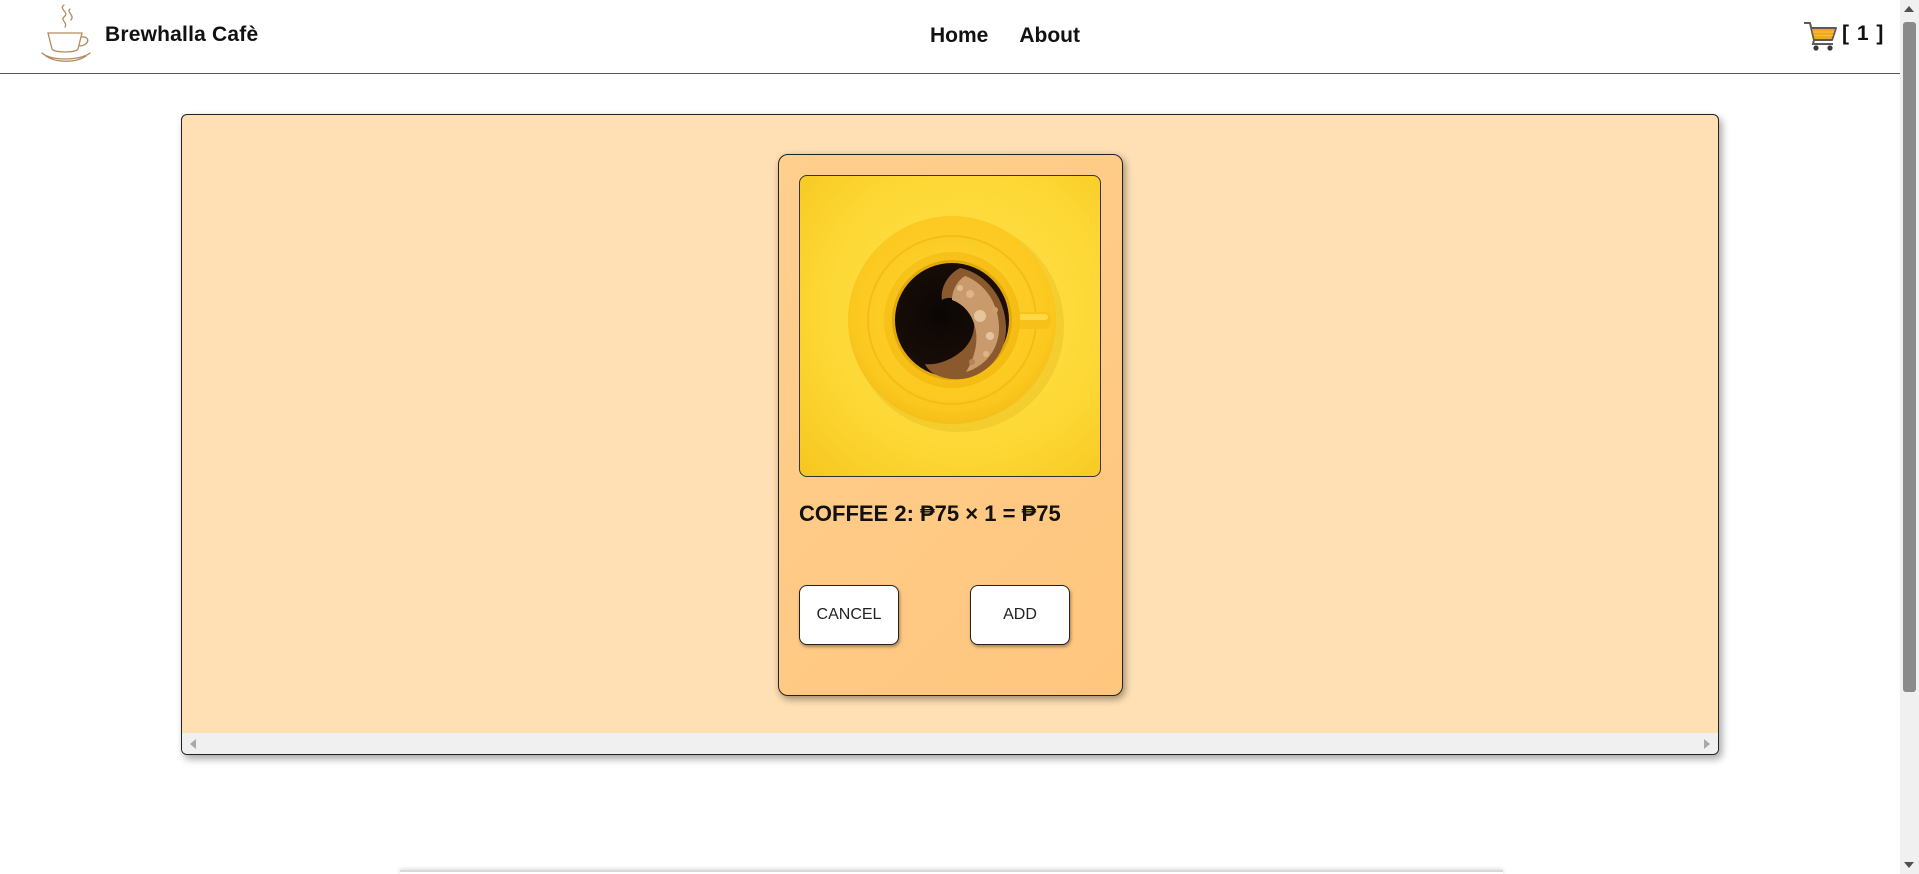  Describe the element at coordinates (950, 743) in the screenshot. I see `horizontal-scrollbar` at that location.